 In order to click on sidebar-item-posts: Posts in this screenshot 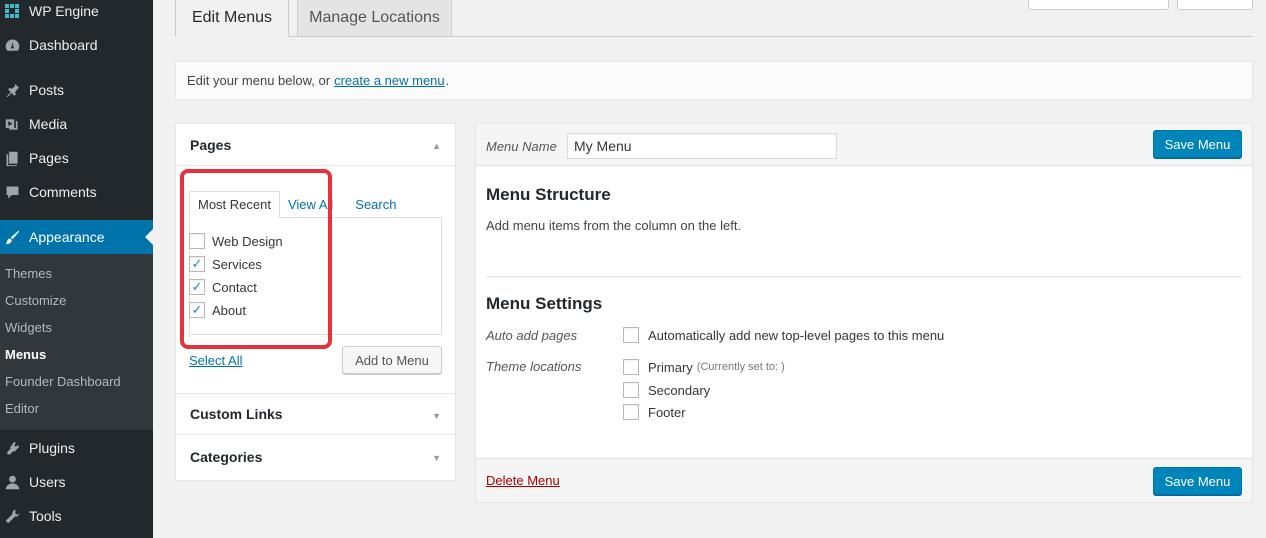, I will do `click(76, 90)`.